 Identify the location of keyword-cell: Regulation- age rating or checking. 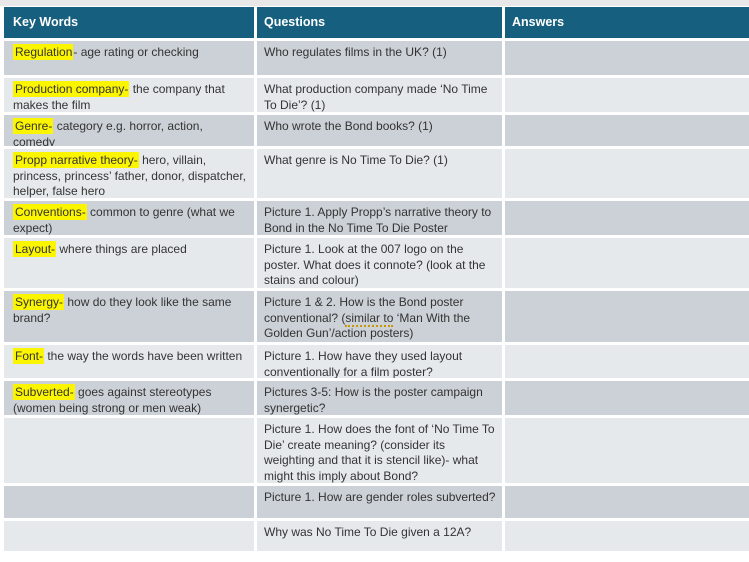
(129, 58).